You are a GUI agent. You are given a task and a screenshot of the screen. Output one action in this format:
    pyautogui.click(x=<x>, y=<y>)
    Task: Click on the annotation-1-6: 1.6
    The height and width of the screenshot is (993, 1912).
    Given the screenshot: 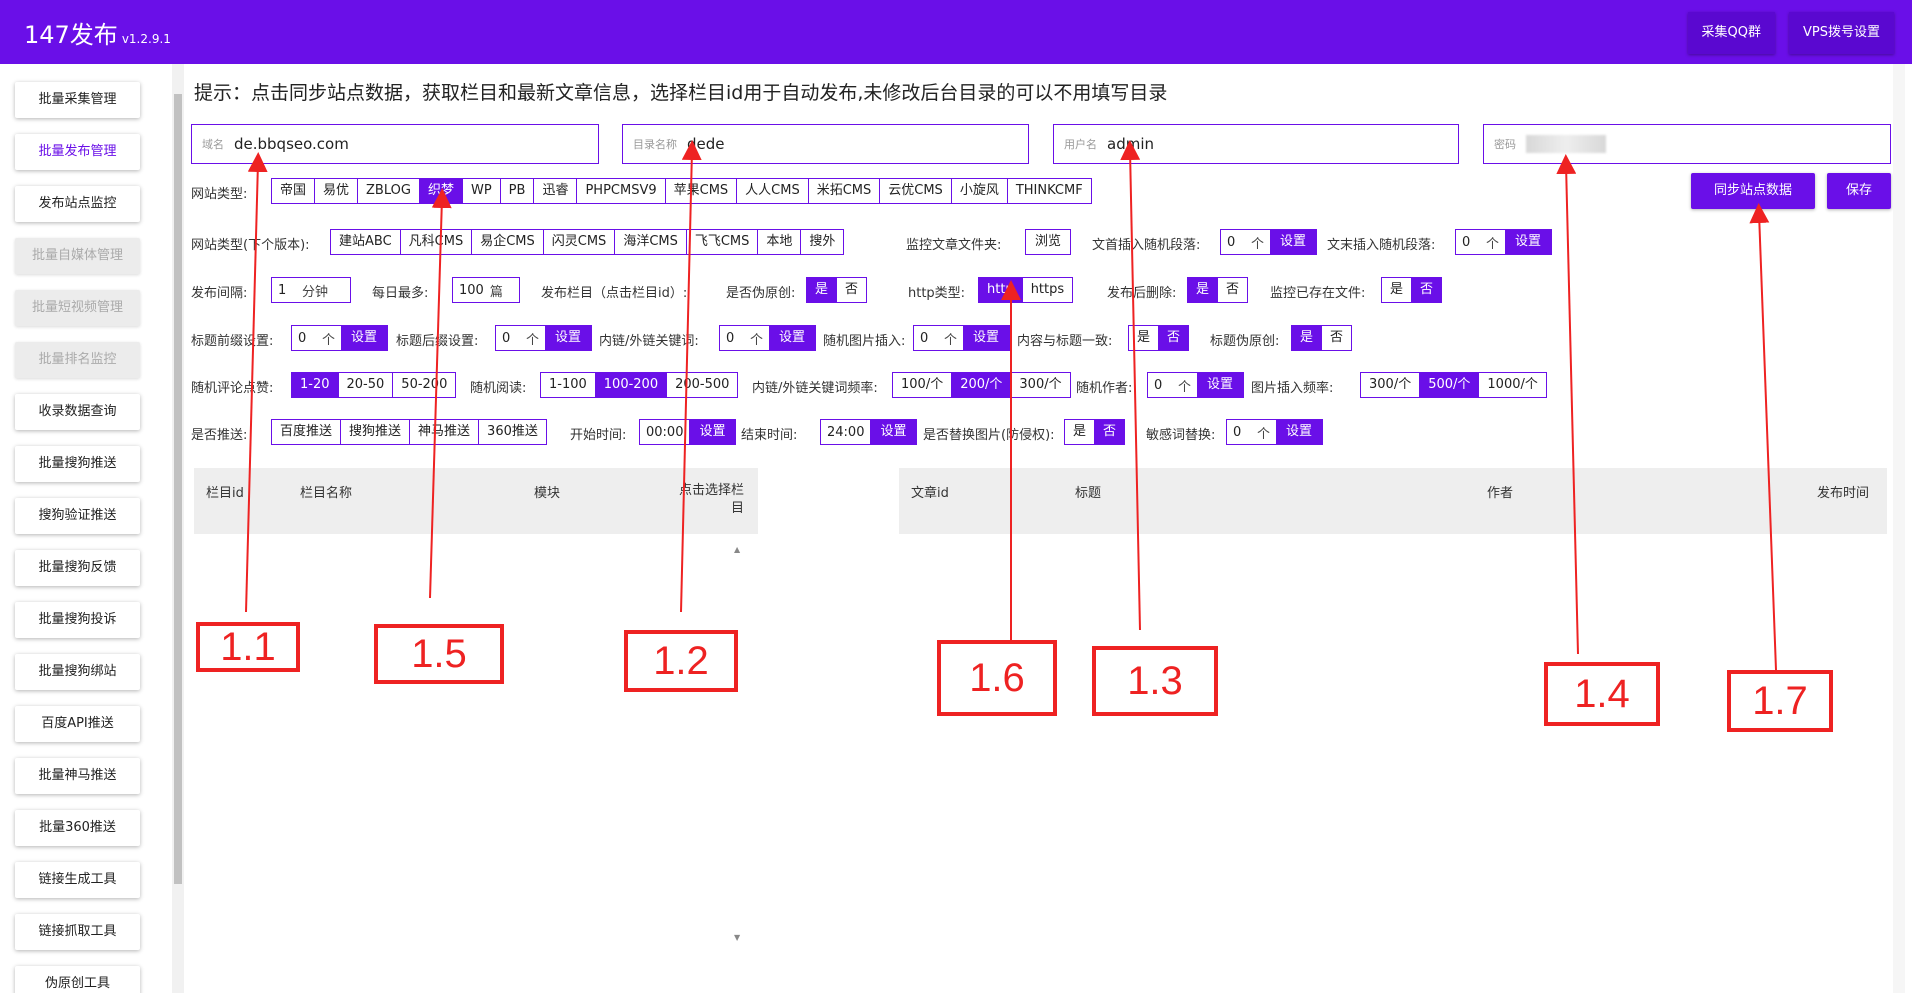 What is the action you would take?
    pyautogui.click(x=997, y=678)
    